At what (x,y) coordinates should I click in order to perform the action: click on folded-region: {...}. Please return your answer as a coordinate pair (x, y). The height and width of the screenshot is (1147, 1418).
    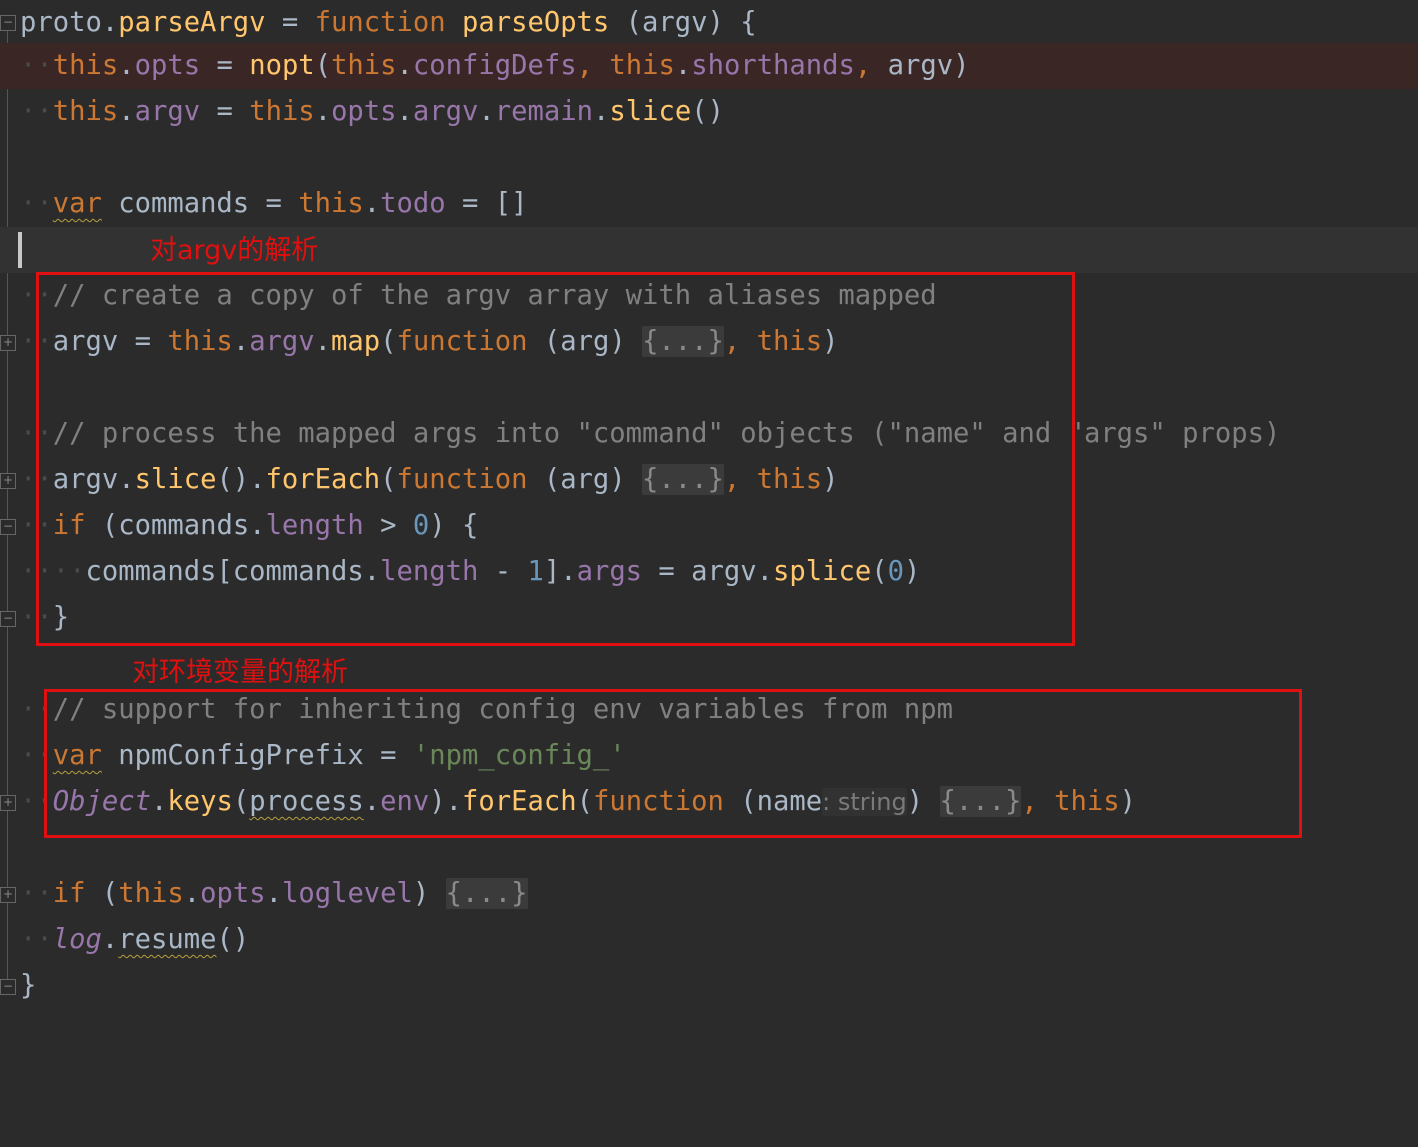
    Looking at the image, I should click on (486, 893).